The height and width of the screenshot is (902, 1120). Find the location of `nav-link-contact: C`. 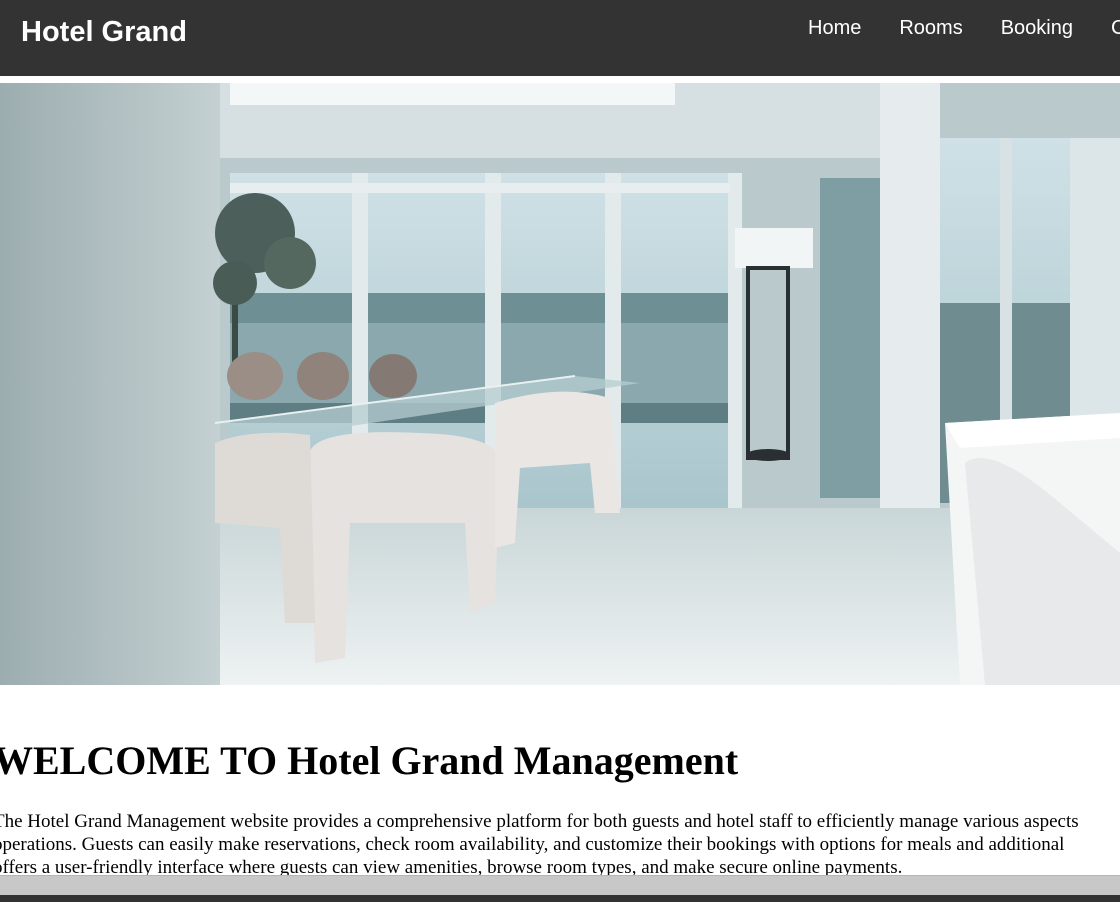

nav-link-contact: C is located at coordinates (1115, 28).